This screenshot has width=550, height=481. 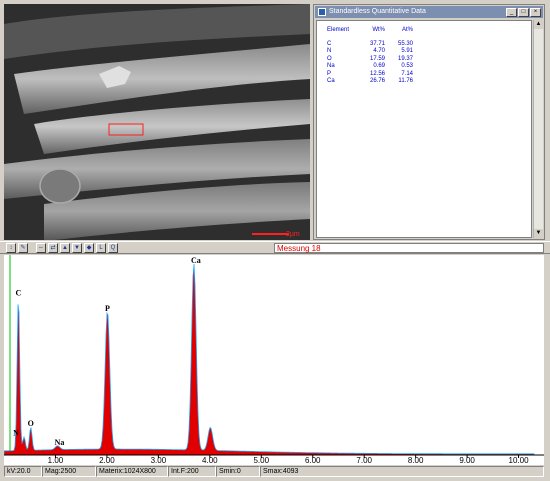 What do you see at coordinates (538, 129) in the screenshot?
I see `vertical-scrollbar: ▲ ▼` at bounding box center [538, 129].